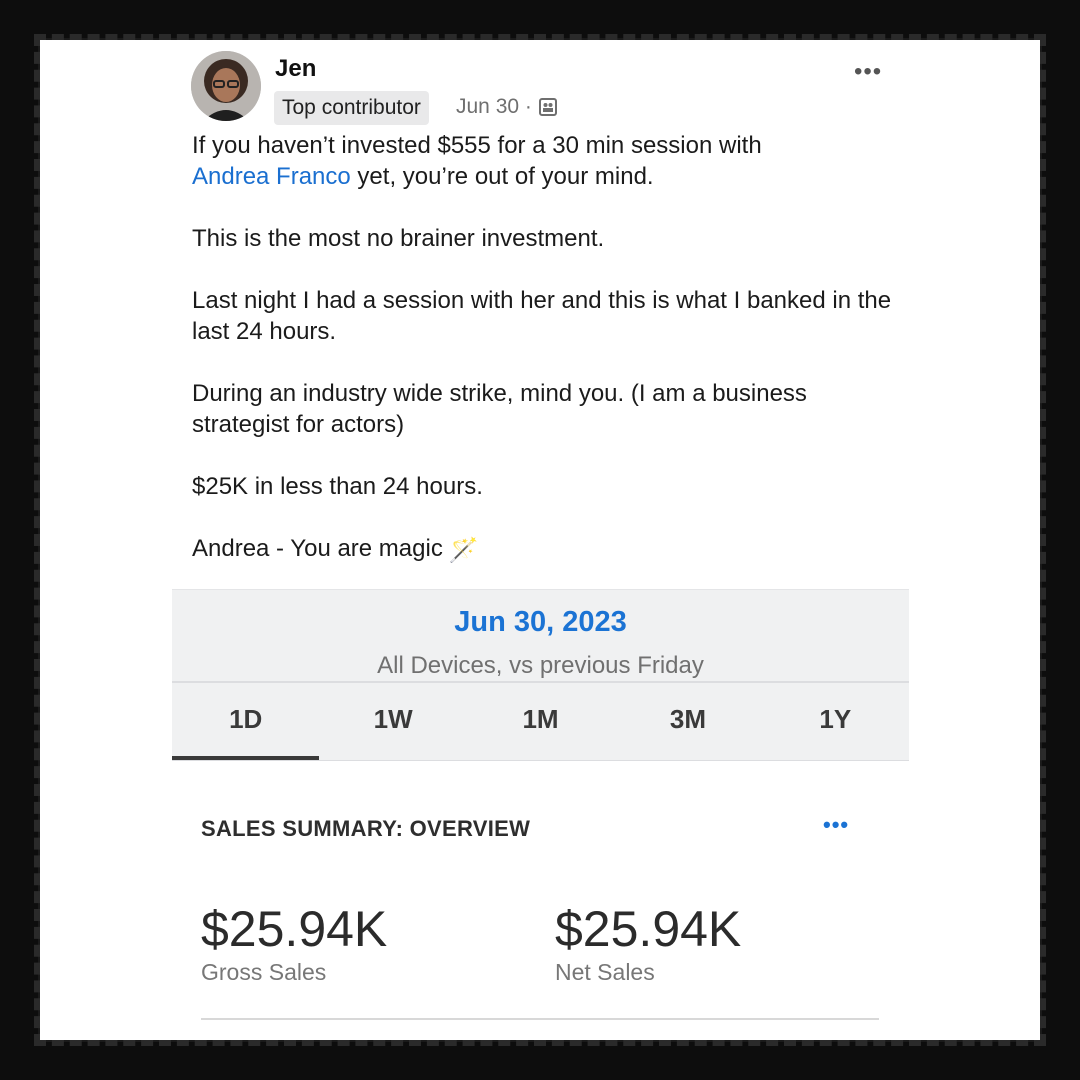 This screenshot has height=1080, width=1080. I want to click on report-date: Jun 30, 2023, so click(540, 622).